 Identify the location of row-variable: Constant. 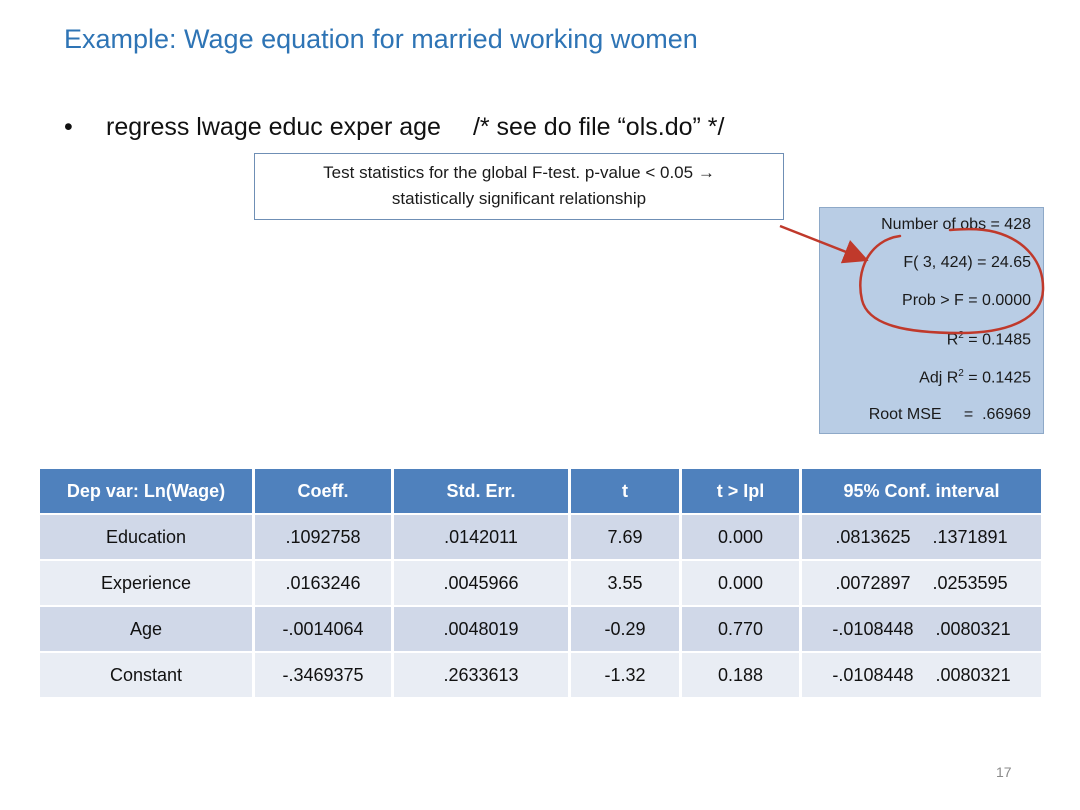
(146, 675).